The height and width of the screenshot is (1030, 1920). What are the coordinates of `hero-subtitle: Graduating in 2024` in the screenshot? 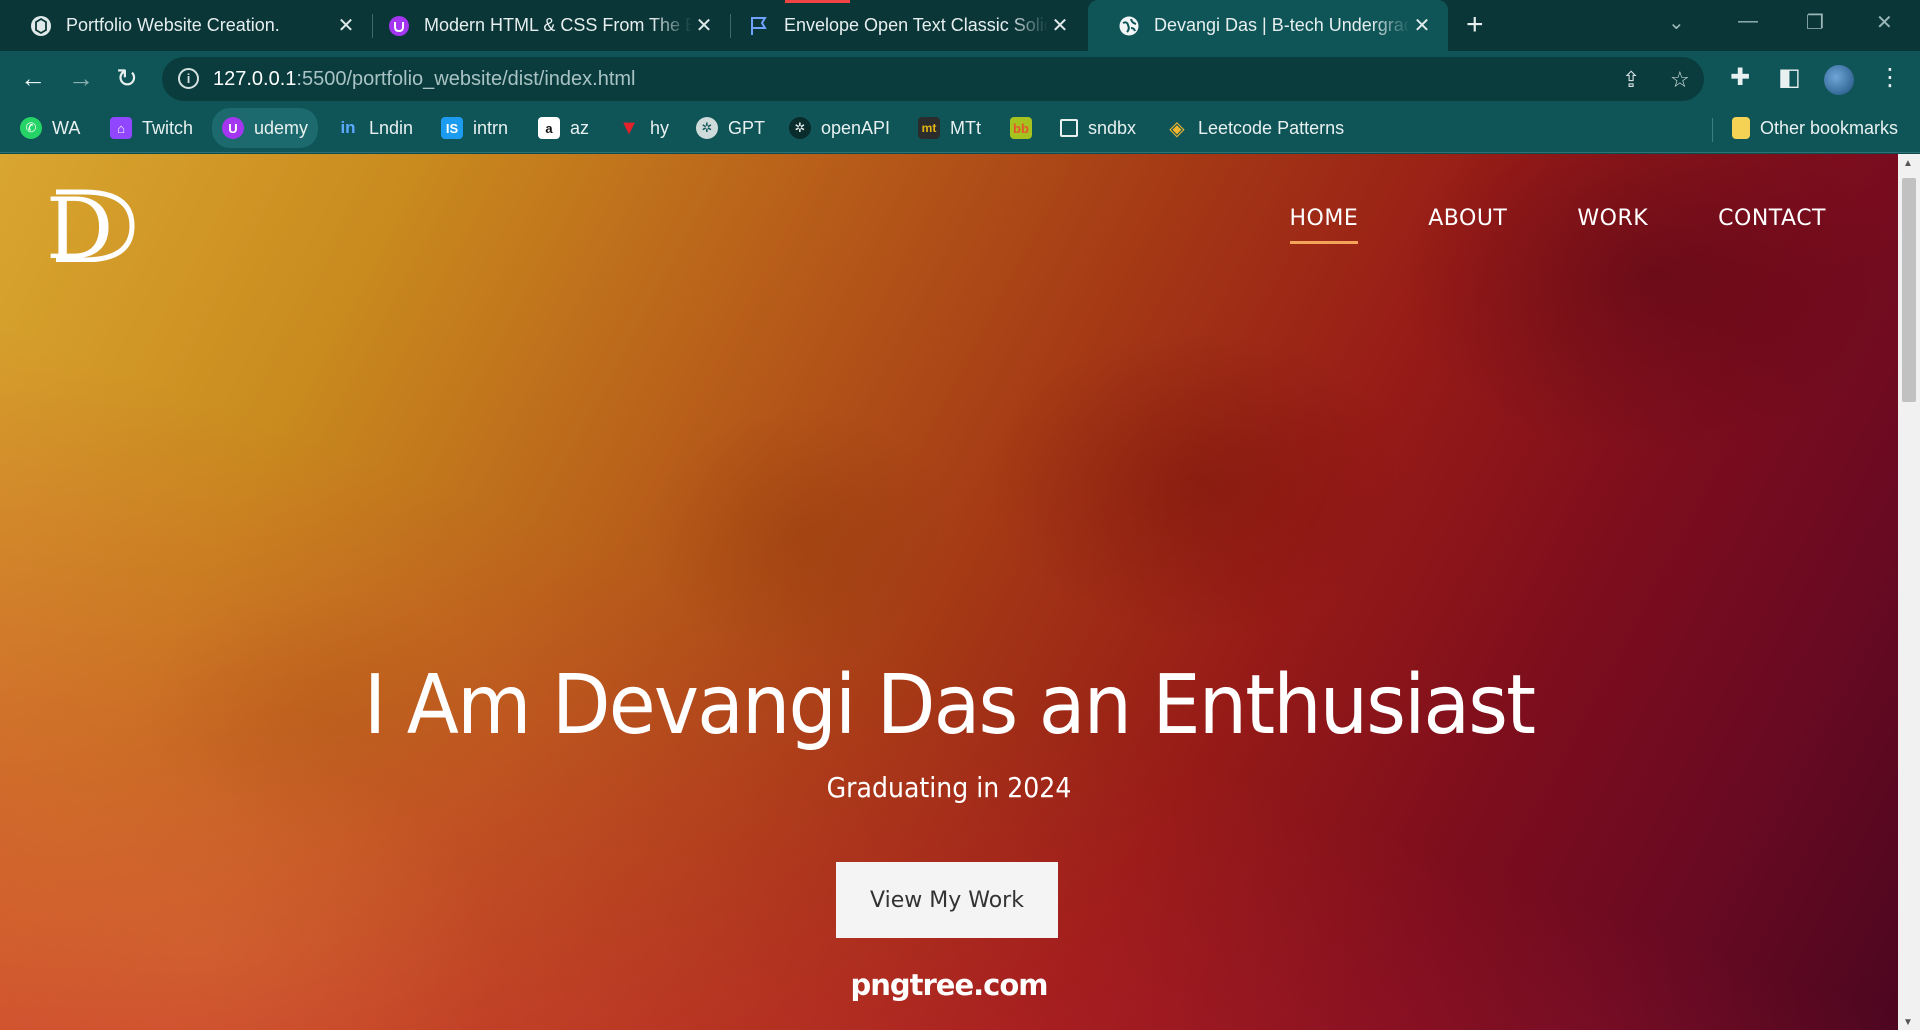 It's located at (949, 787).